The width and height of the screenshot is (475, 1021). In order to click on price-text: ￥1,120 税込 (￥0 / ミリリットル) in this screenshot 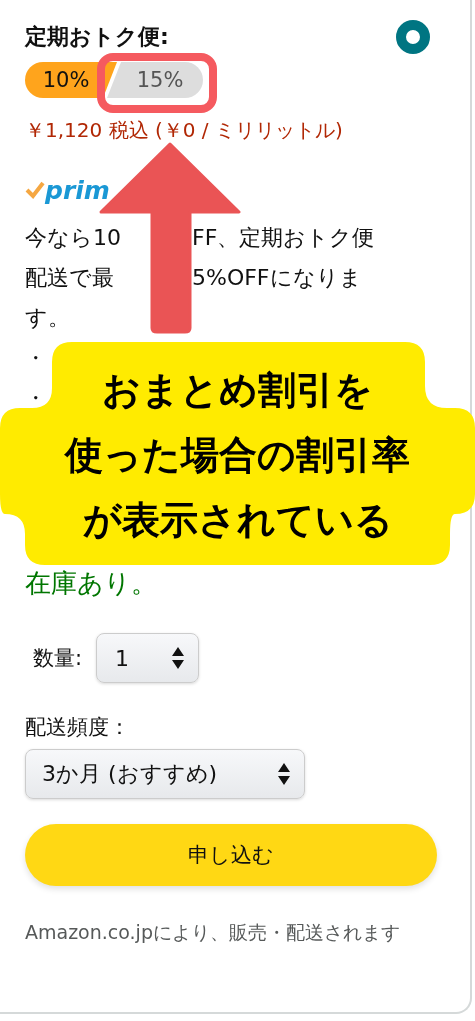, I will do `click(184, 130)`.